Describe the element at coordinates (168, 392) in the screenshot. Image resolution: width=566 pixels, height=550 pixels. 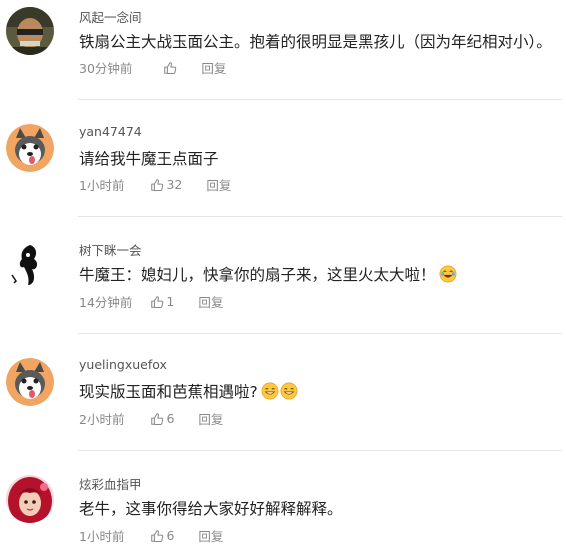
I see `comment-text-content: 现实版玉面和芭蕉相遇啦?` at that location.